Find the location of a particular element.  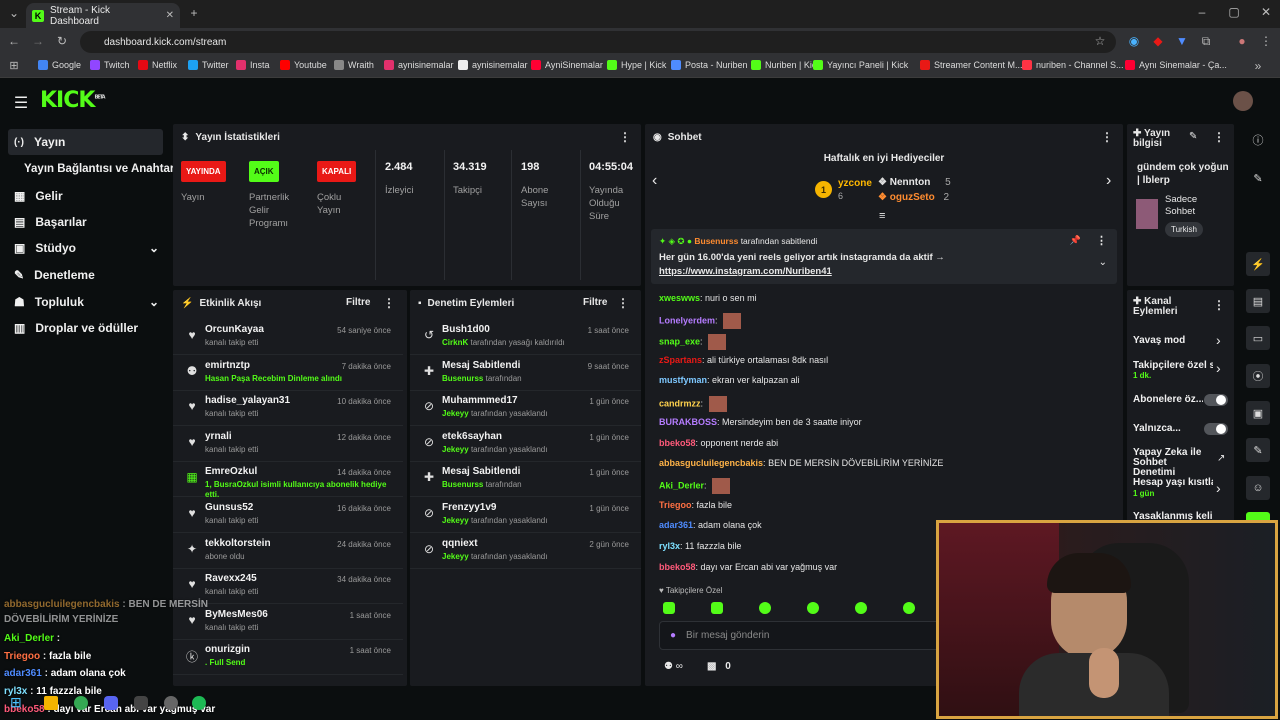

chat-username: Aki_Derler is located at coordinates (681, 485).